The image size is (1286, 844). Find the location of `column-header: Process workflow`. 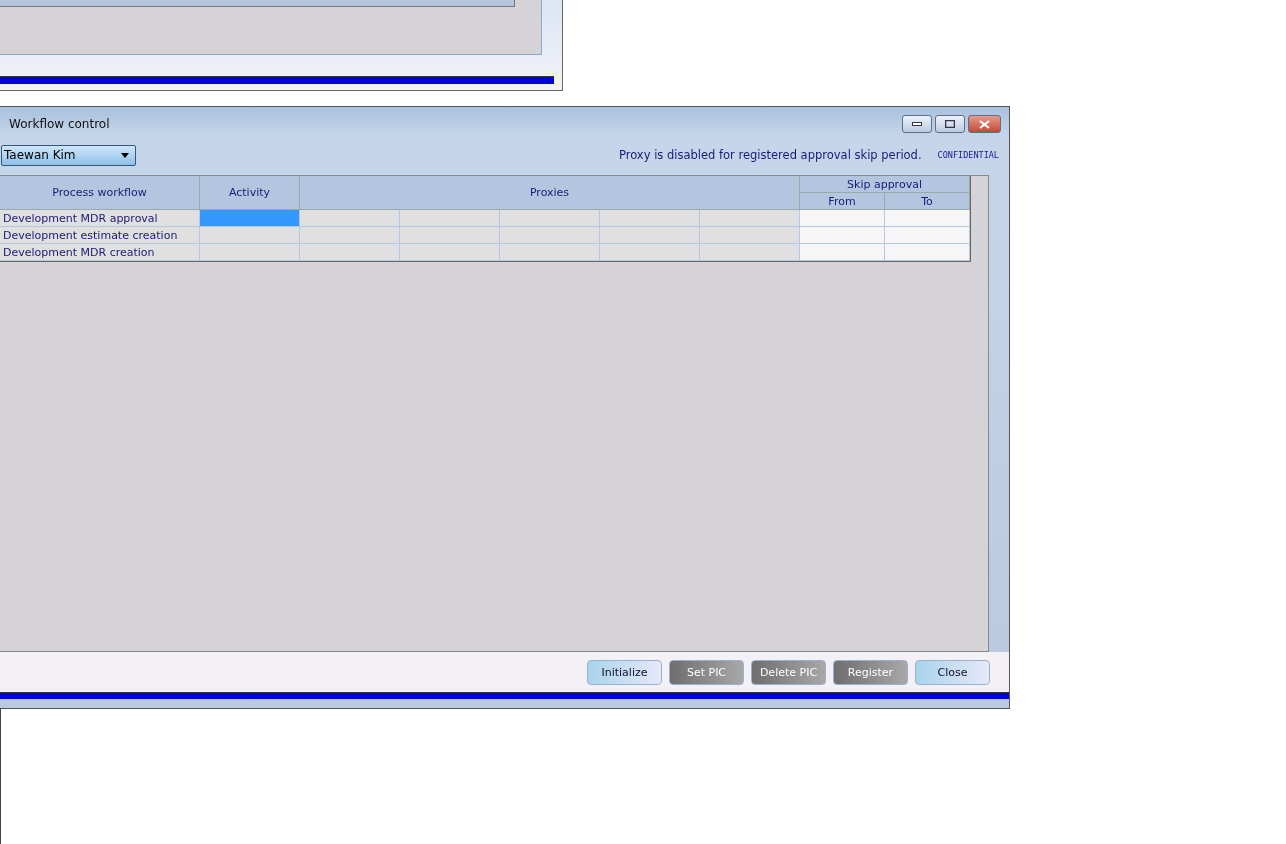

column-header: Process workflow is located at coordinates (100, 193).